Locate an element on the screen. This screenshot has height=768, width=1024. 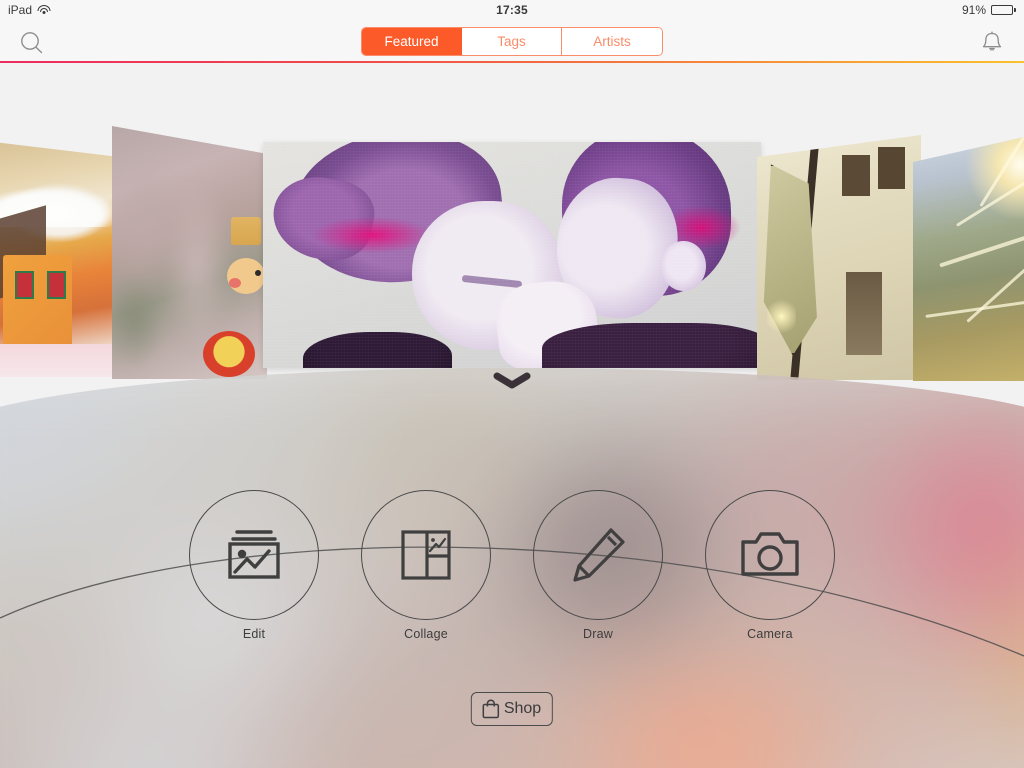
action-collage: Collage is located at coordinates (426, 565).